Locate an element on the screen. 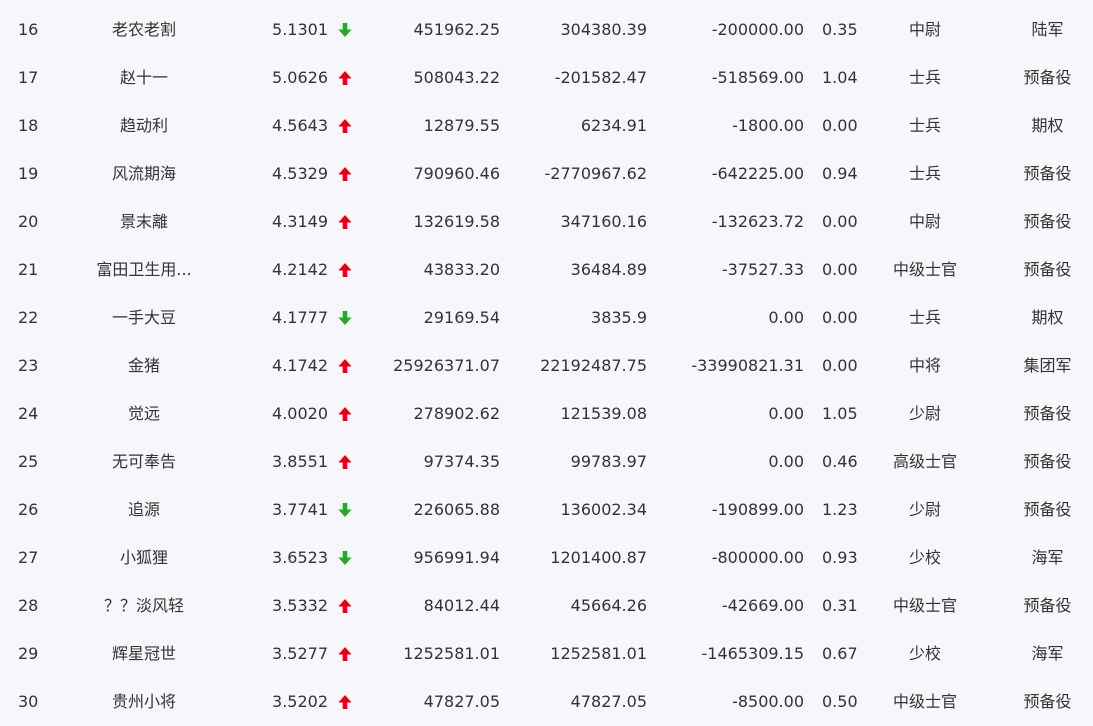  ratio-value: 1.23 is located at coordinates (840, 509).